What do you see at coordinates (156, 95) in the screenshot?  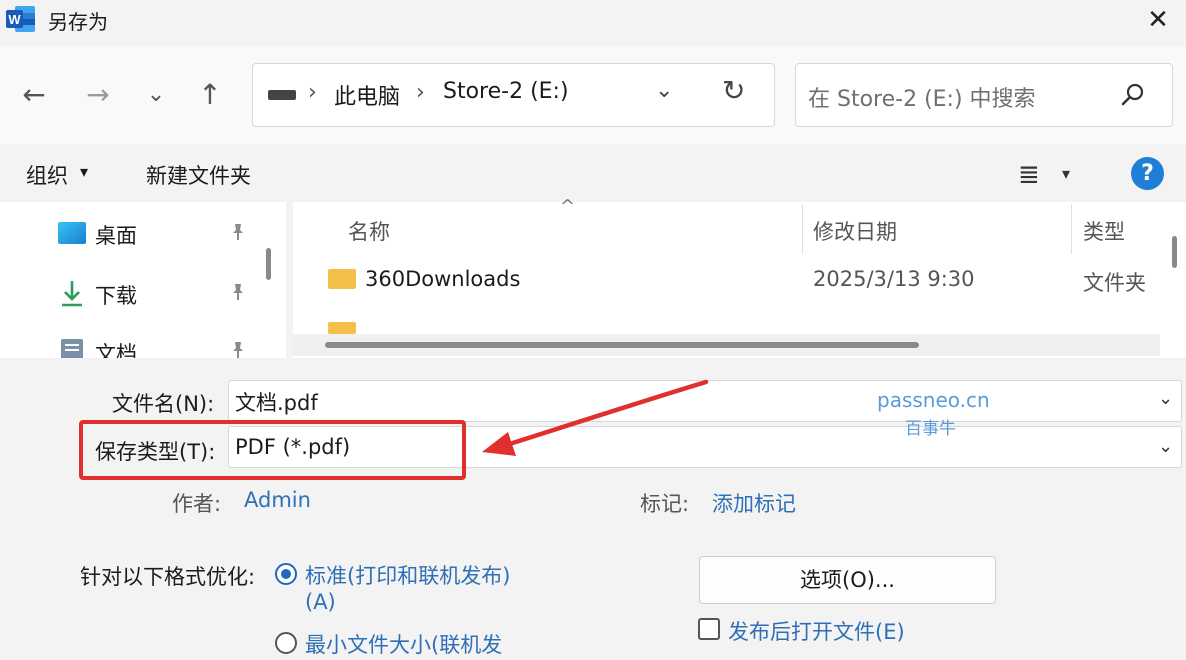 I see `recent-locations-button: ⌄` at bounding box center [156, 95].